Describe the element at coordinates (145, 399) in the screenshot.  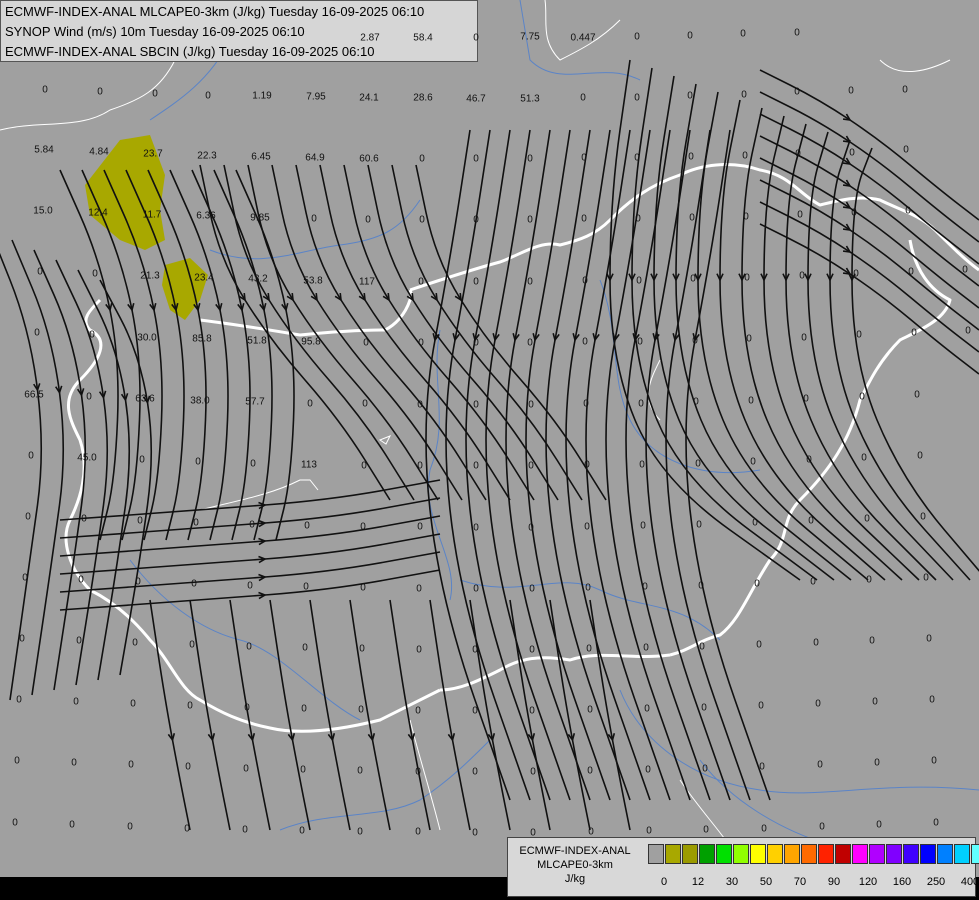
I see `value-label: 63.6` at that location.